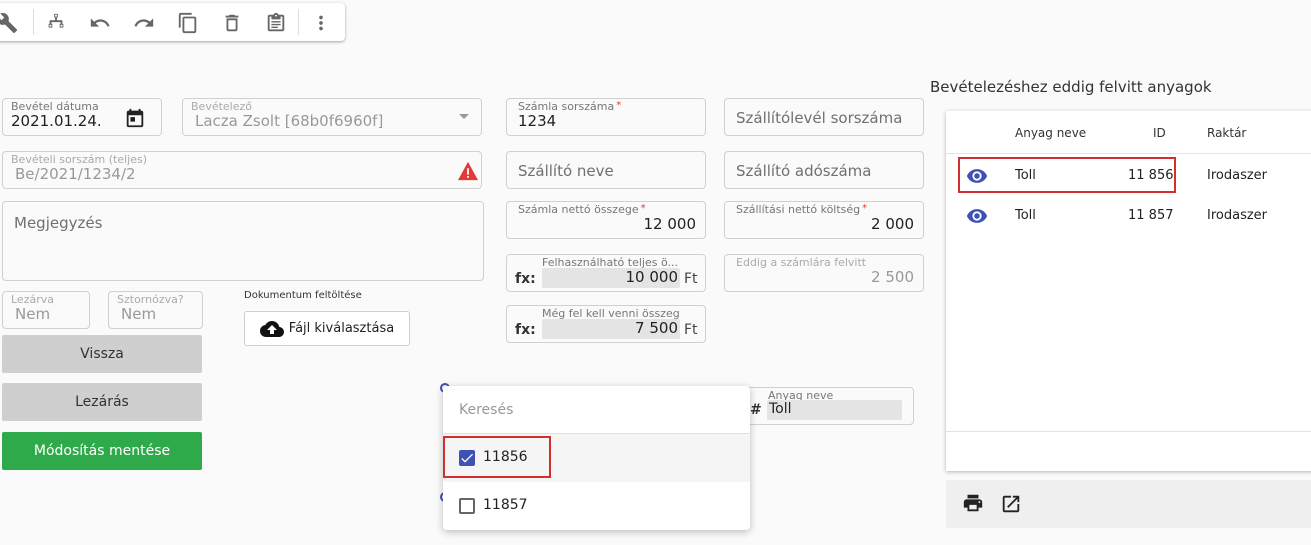 The image size is (1311, 545). Describe the element at coordinates (464, 116) in the screenshot. I see `chevron-down-icon` at that location.